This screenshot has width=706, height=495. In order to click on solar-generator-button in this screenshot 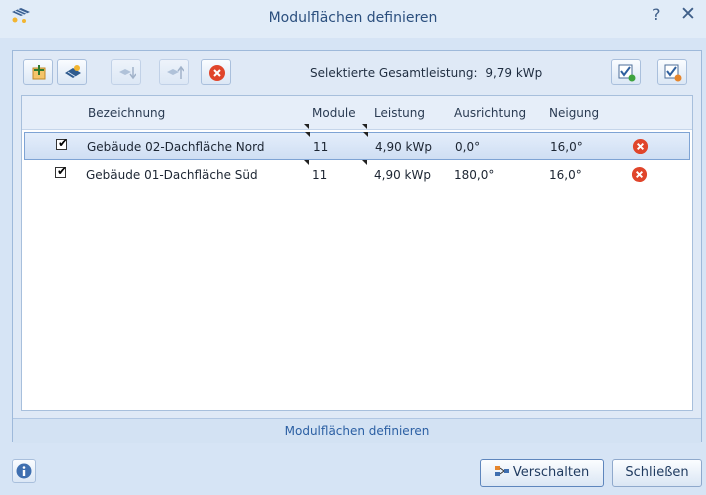, I will do `click(72, 72)`.